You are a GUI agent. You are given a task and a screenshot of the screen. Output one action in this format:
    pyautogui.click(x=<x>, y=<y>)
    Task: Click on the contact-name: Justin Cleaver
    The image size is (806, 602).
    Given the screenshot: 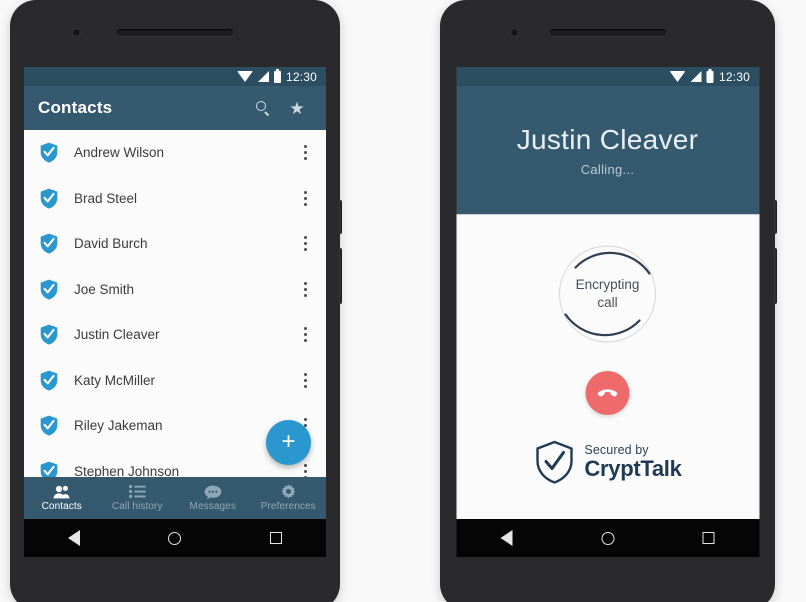 What is the action you would take?
    pyautogui.click(x=117, y=335)
    